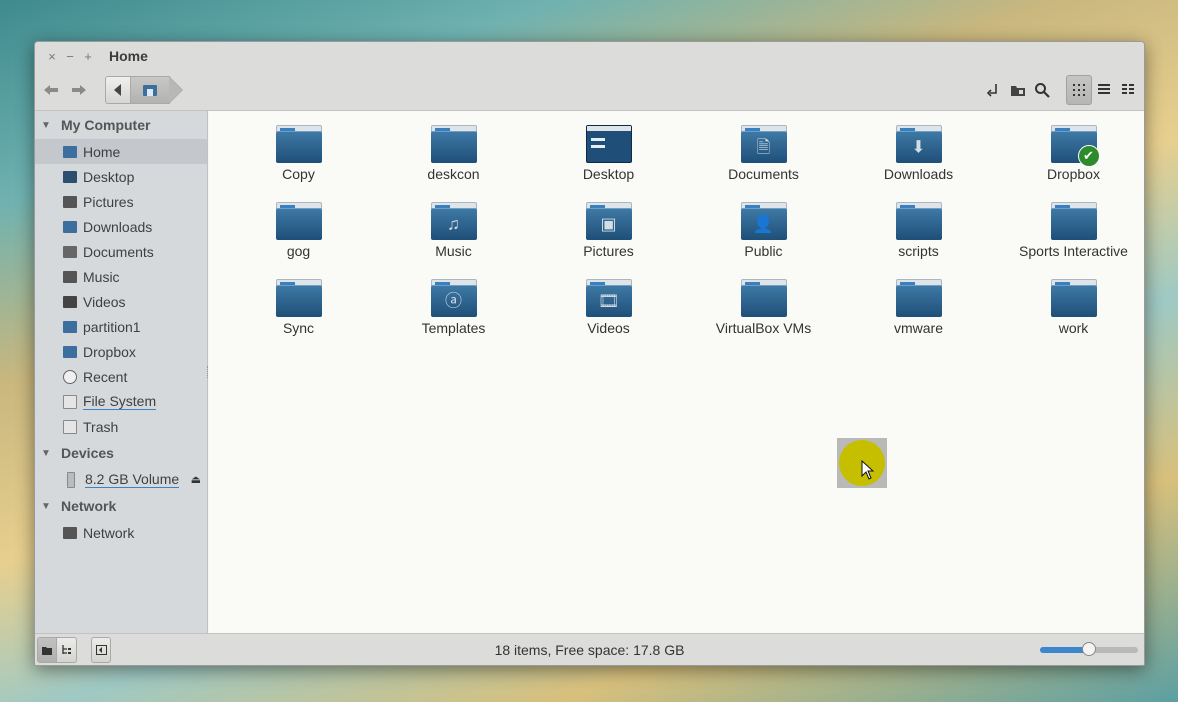 The width and height of the screenshot is (1178, 702). What do you see at coordinates (763, 328) in the screenshot?
I see `file-item-label: VirtualBox VMs` at bounding box center [763, 328].